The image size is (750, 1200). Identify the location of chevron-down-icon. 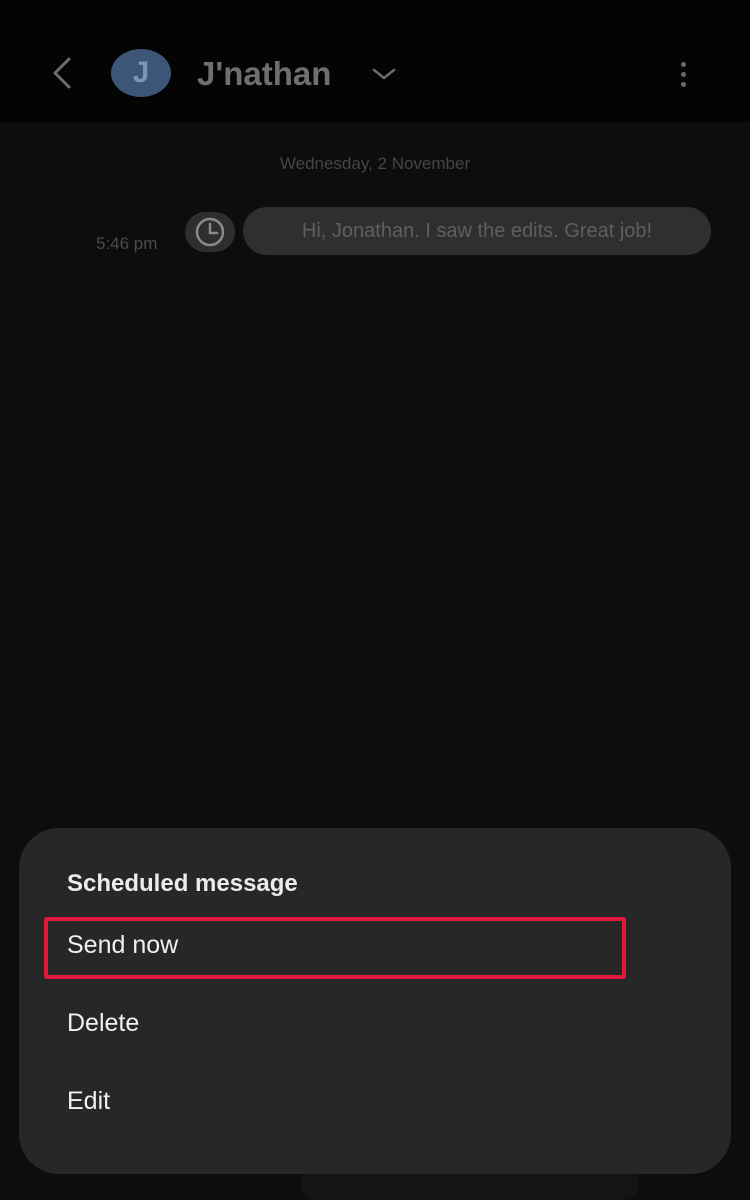
(384, 74).